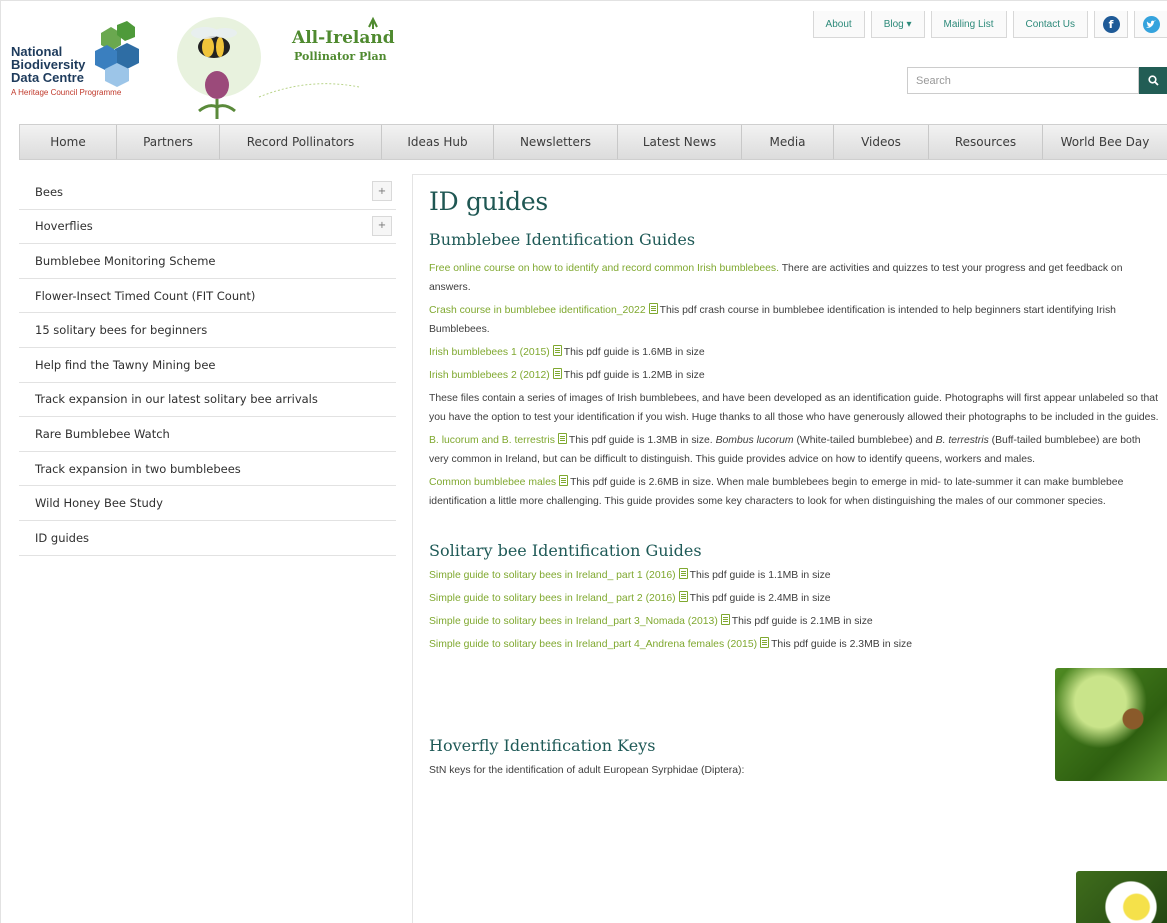  I want to click on twitter-button, so click(1150, 24).